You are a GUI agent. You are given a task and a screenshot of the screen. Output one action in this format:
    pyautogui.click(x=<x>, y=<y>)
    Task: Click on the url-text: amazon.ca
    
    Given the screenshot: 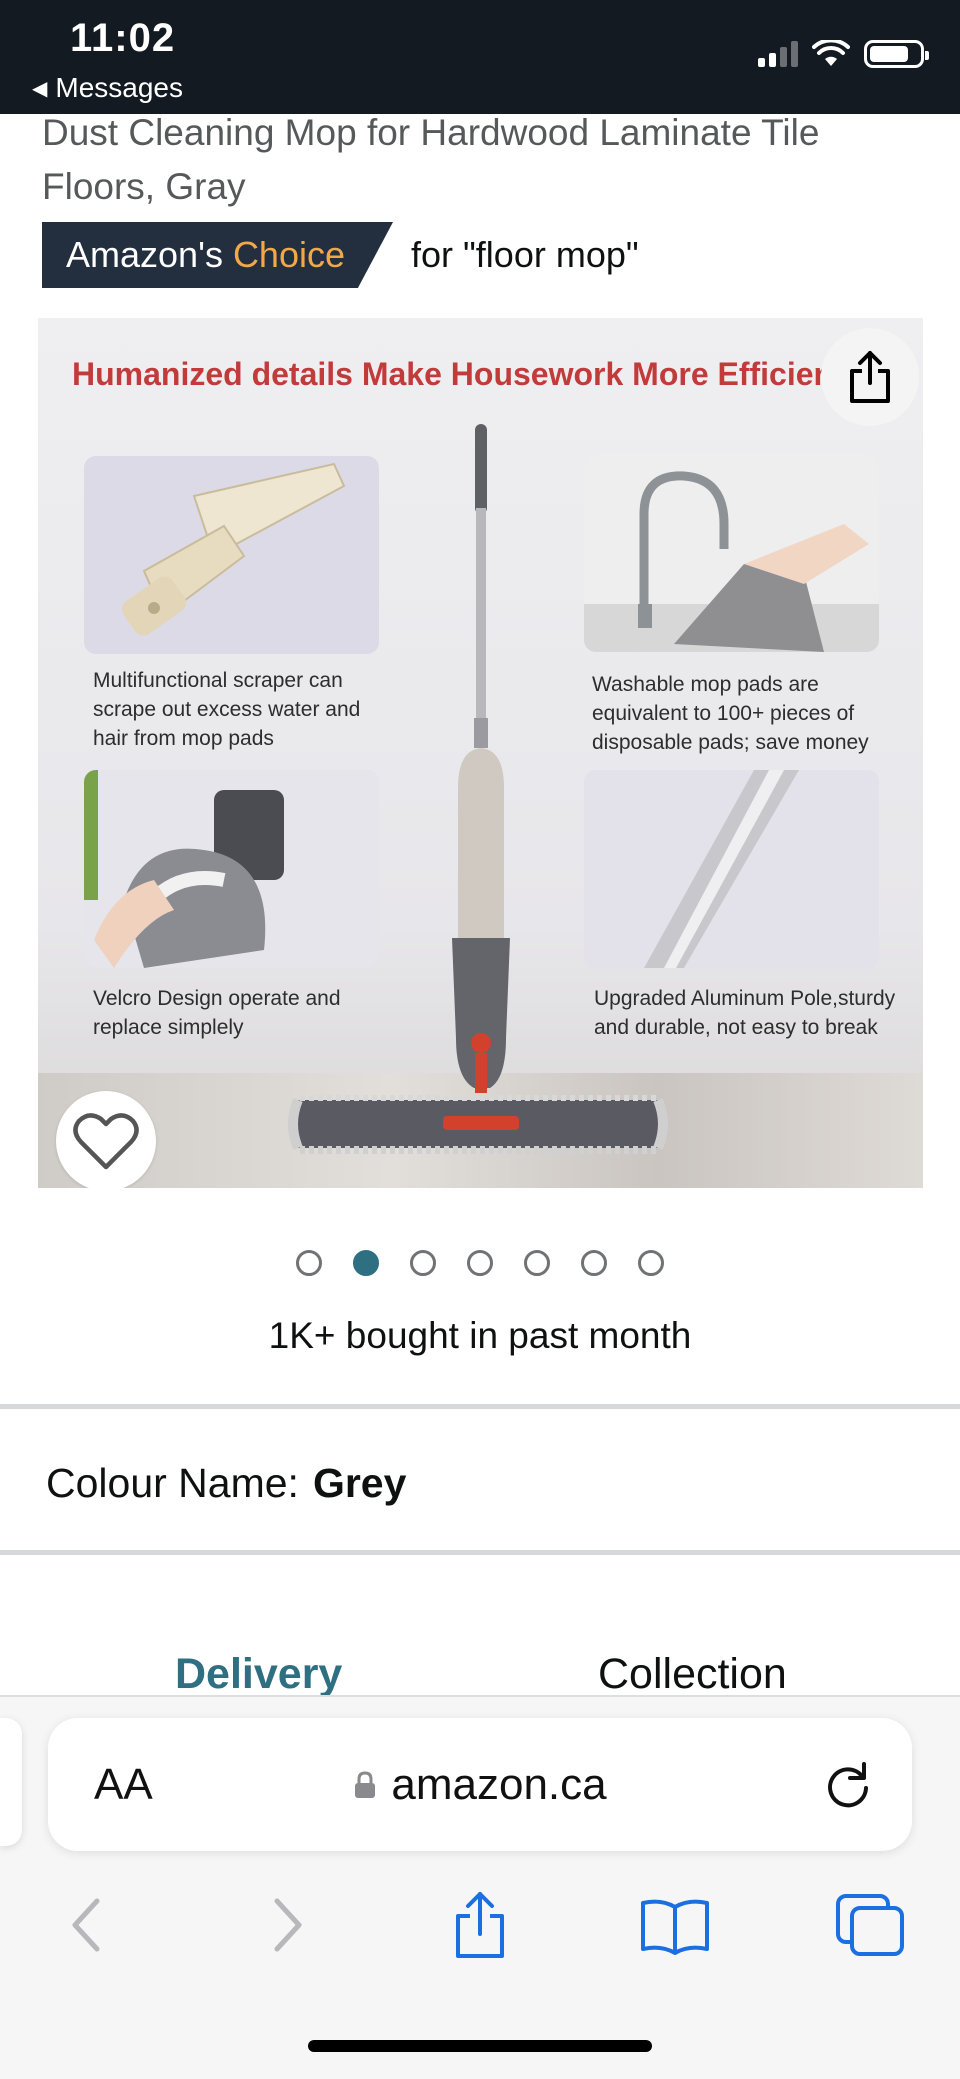 What is the action you would take?
    pyautogui.click(x=499, y=1784)
    